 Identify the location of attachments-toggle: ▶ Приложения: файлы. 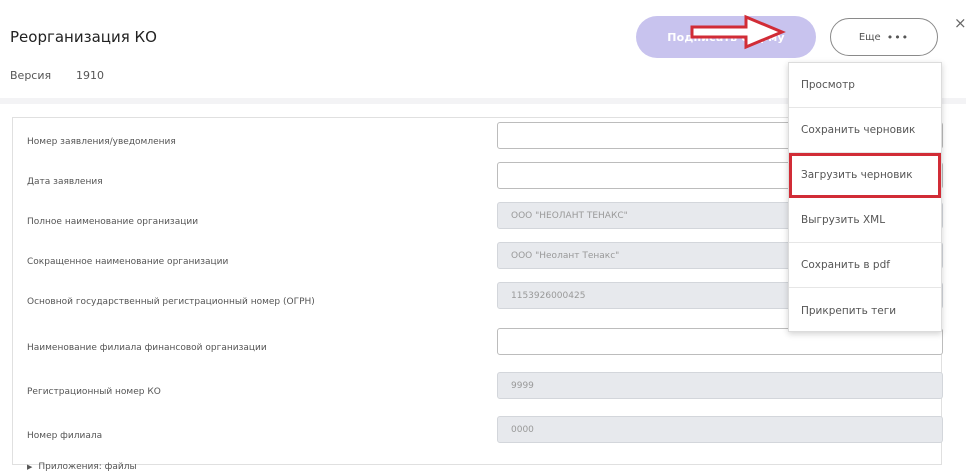
(82, 467).